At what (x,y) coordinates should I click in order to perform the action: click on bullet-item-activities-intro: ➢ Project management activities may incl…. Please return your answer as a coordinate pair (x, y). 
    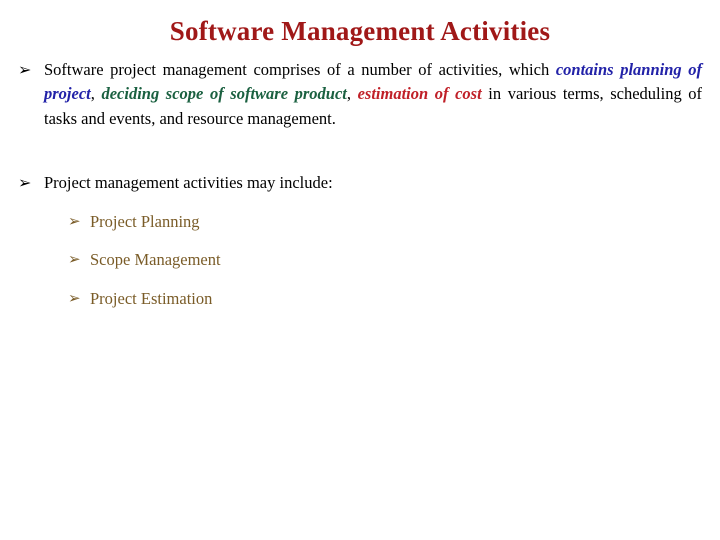
    Looking at the image, I should click on (360, 183).